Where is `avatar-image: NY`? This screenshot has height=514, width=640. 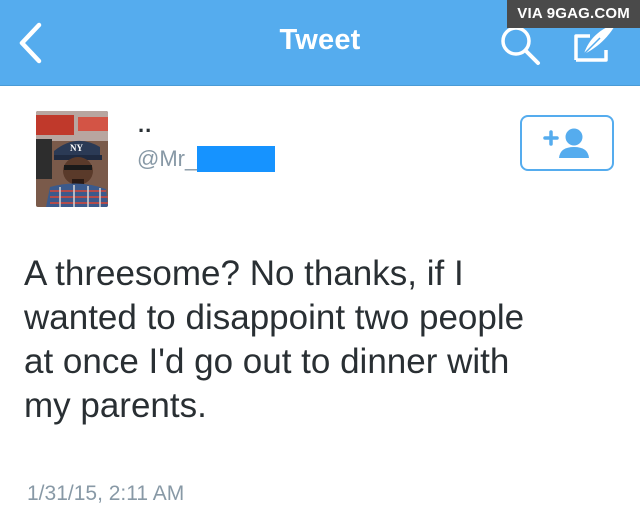
avatar-image: NY is located at coordinates (72, 159).